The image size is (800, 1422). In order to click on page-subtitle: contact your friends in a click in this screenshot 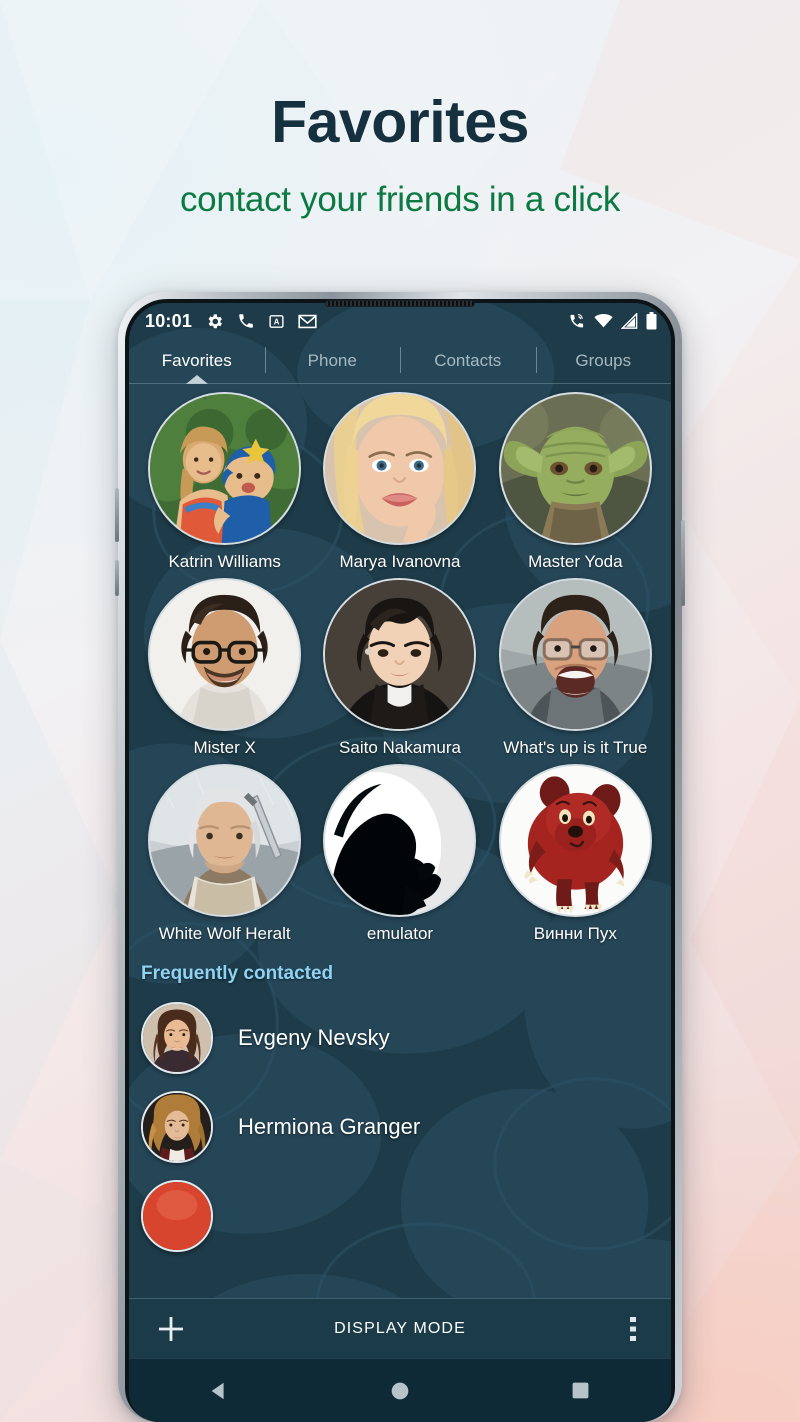, I will do `click(400, 199)`.